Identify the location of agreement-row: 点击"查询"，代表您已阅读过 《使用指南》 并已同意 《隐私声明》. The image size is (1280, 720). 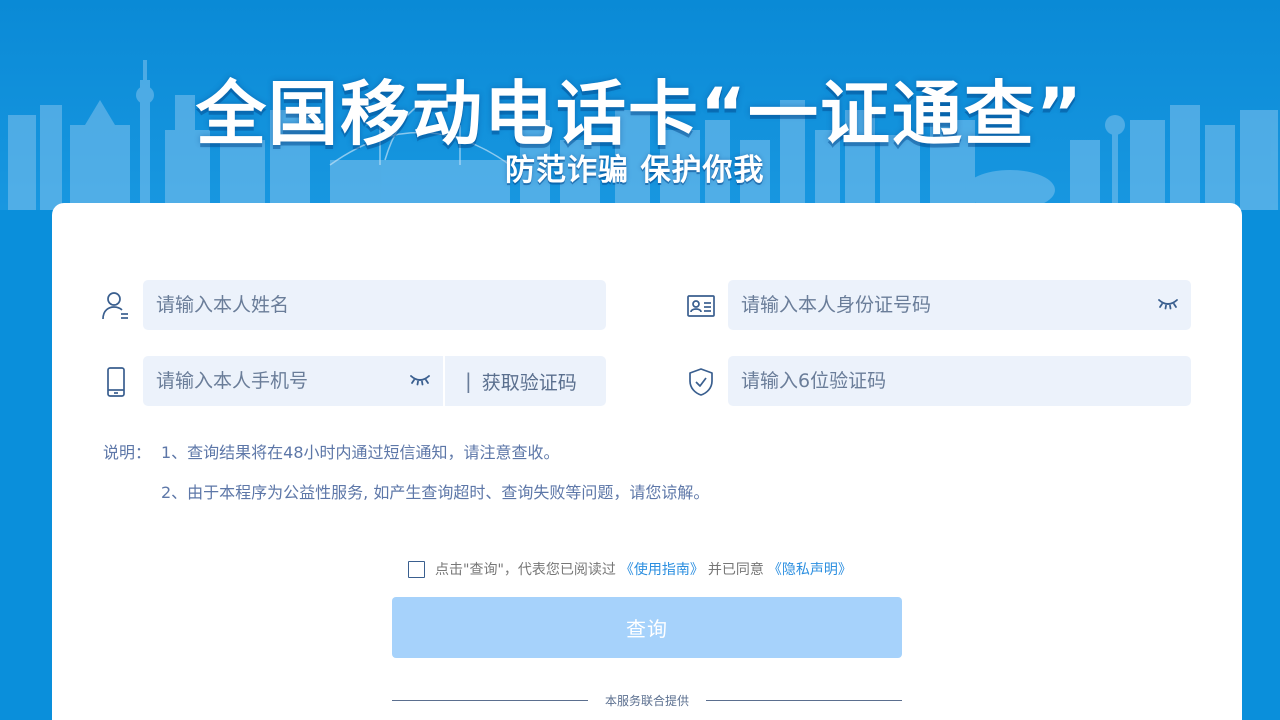
(632, 569).